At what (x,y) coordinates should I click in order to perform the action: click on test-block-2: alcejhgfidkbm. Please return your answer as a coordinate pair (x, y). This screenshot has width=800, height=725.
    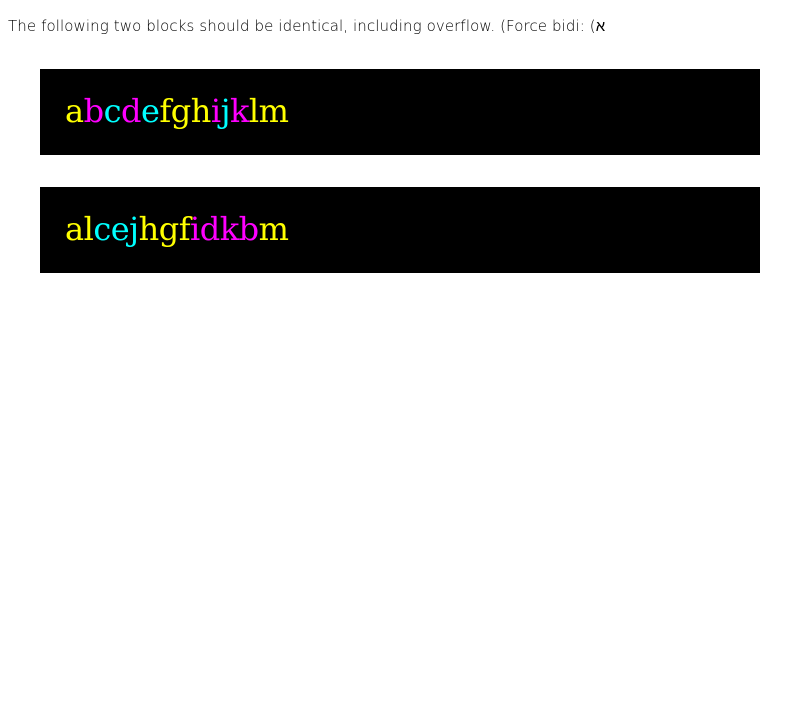
    Looking at the image, I should click on (400, 230).